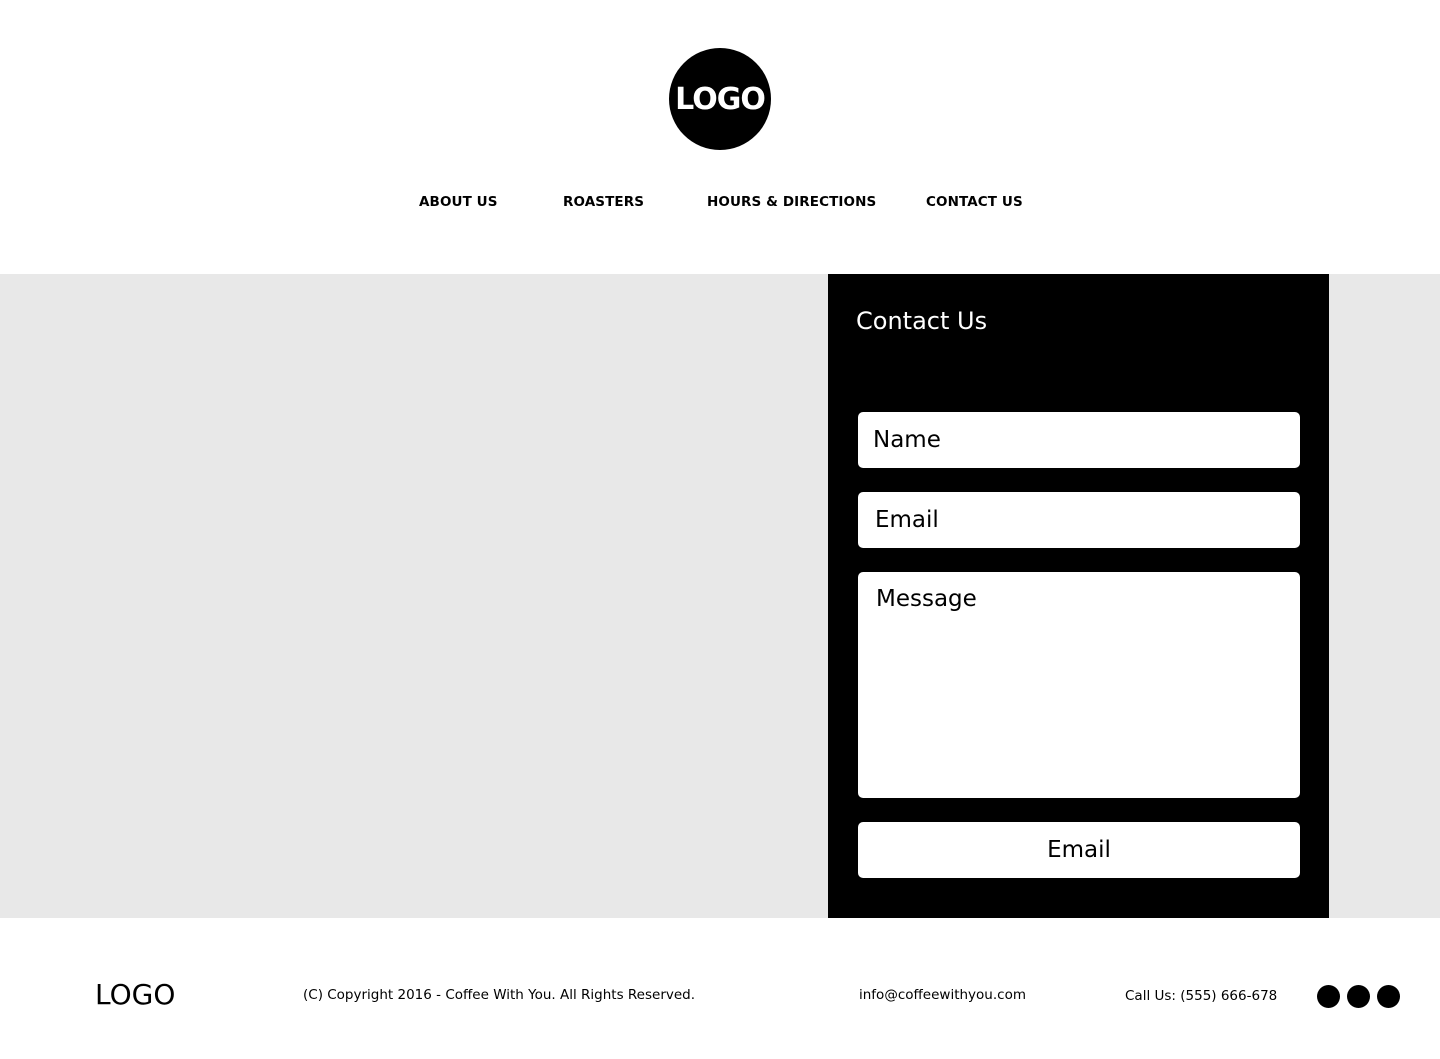  Describe the element at coordinates (791, 202) in the screenshot. I see `nav-hours-directions: HOURS & DIRECTIONS` at that location.